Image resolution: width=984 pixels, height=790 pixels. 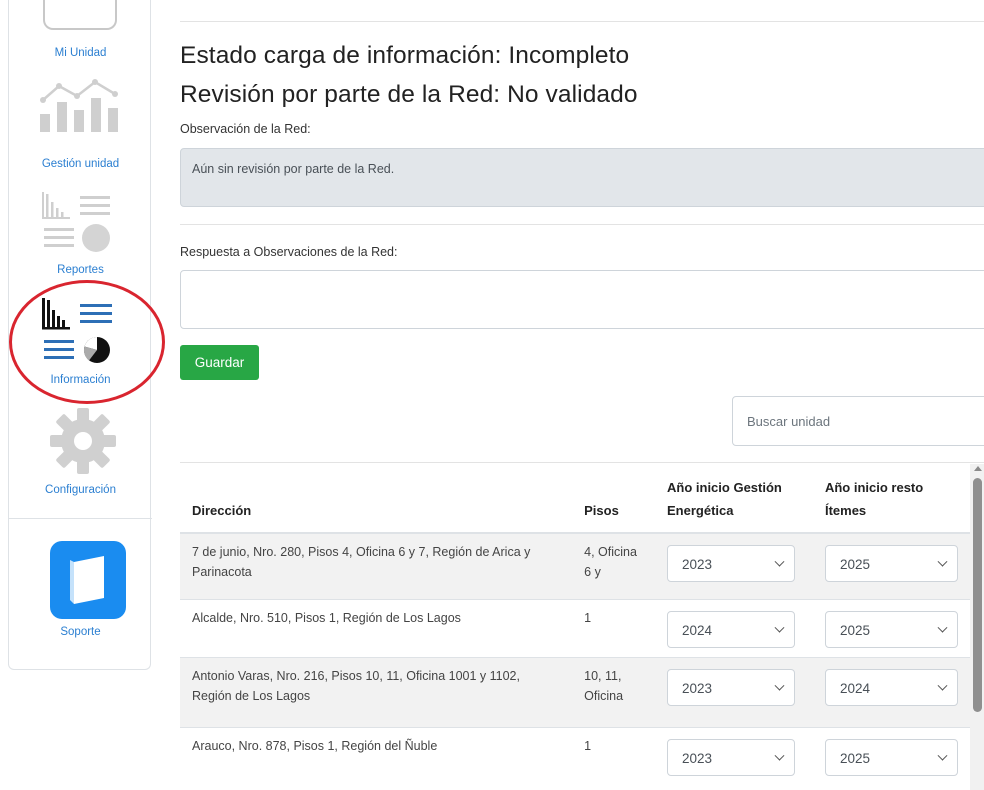 What do you see at coordinates (83, 441) in the screenshot?
I see `gear-icon` at bounding box center [83, 441].